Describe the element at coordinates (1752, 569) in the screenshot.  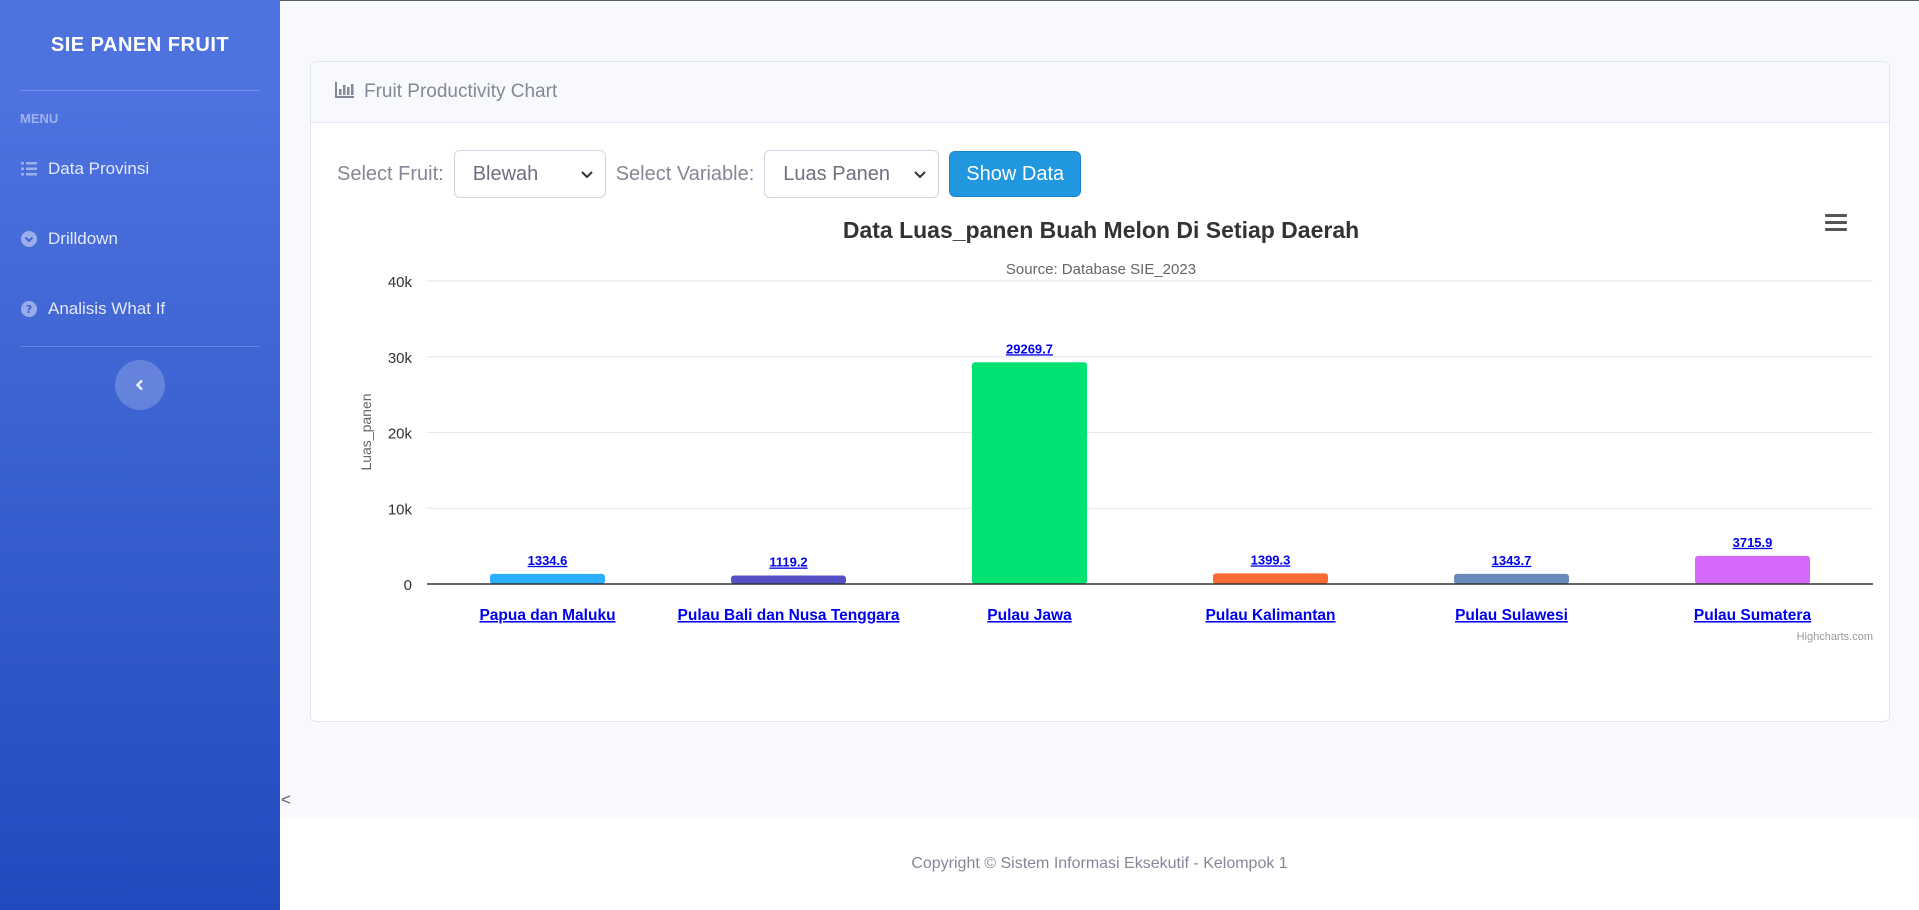
I see `bar-pulau-sumatera` at that location.